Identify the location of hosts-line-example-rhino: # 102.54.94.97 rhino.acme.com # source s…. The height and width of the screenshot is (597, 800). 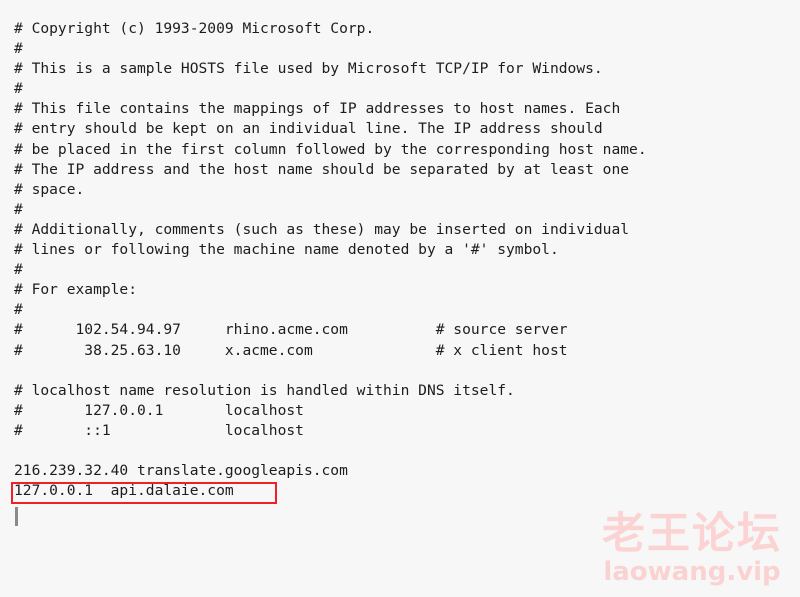
(291, 330).